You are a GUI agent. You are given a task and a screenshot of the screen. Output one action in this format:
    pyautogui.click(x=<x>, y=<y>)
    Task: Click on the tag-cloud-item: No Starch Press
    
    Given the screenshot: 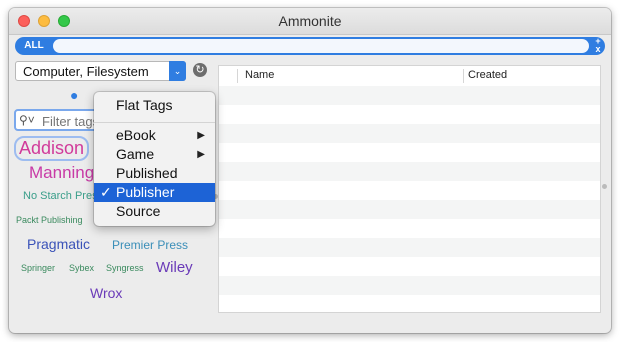 What is the action you would take?
    pyautogui.click(x=63, y=196)
    